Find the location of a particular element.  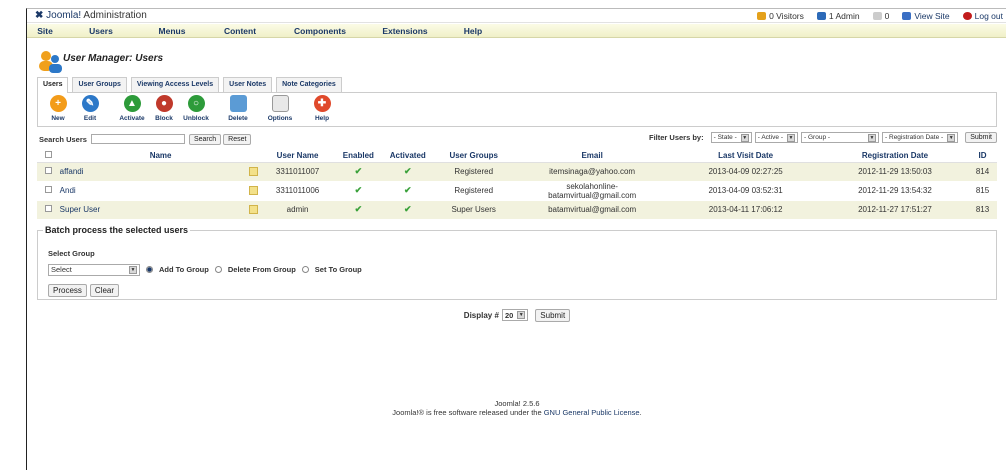

menu-help: Help is located at coordinates (473, 30).